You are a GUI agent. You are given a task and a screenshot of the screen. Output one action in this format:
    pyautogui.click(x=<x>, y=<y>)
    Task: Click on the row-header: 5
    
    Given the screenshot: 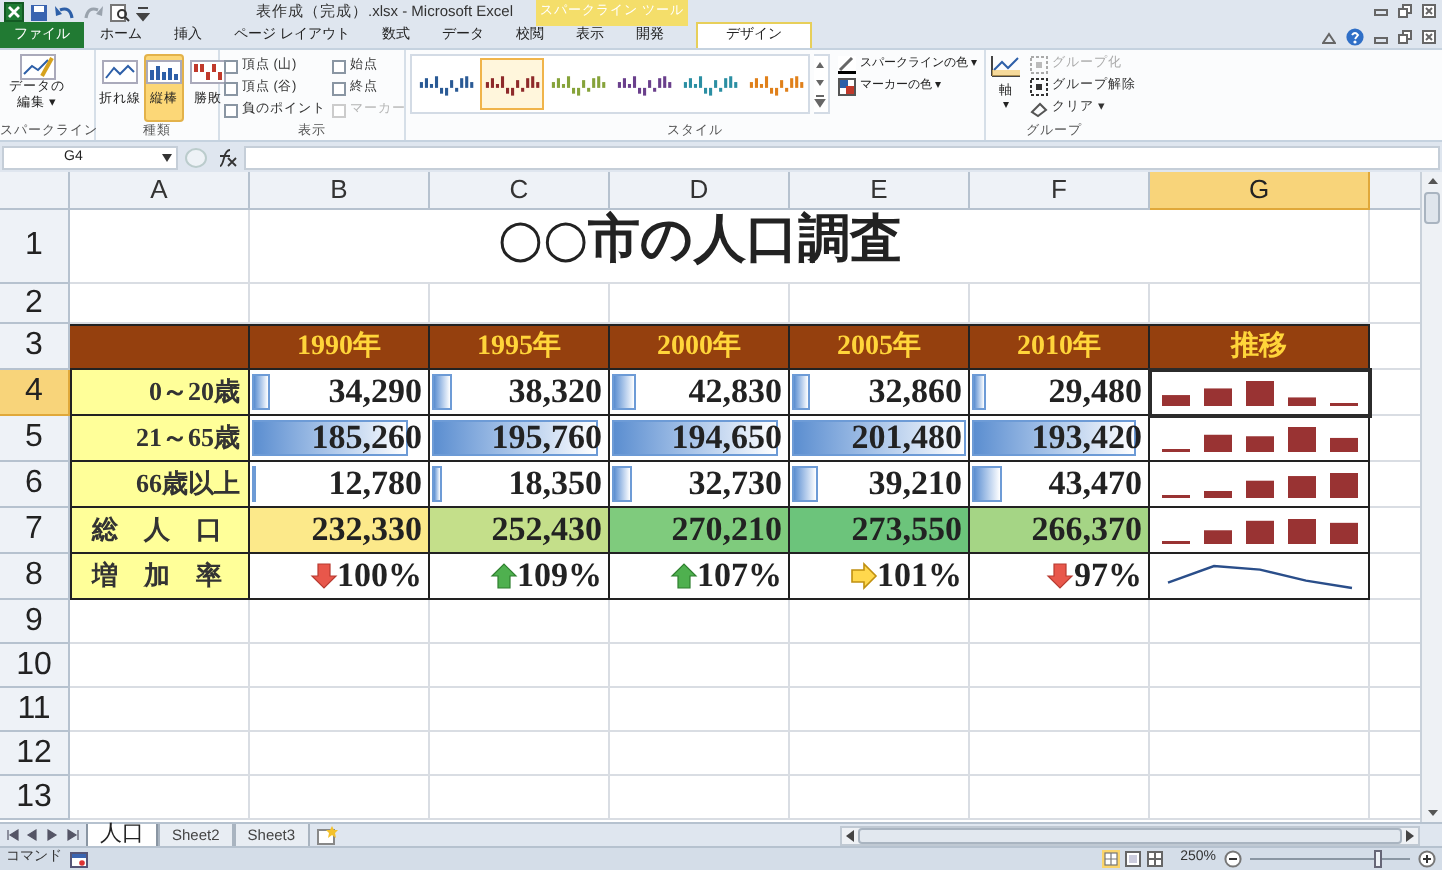 What is the action you would take?
    pyautogui.click(x=35, y=439)
    